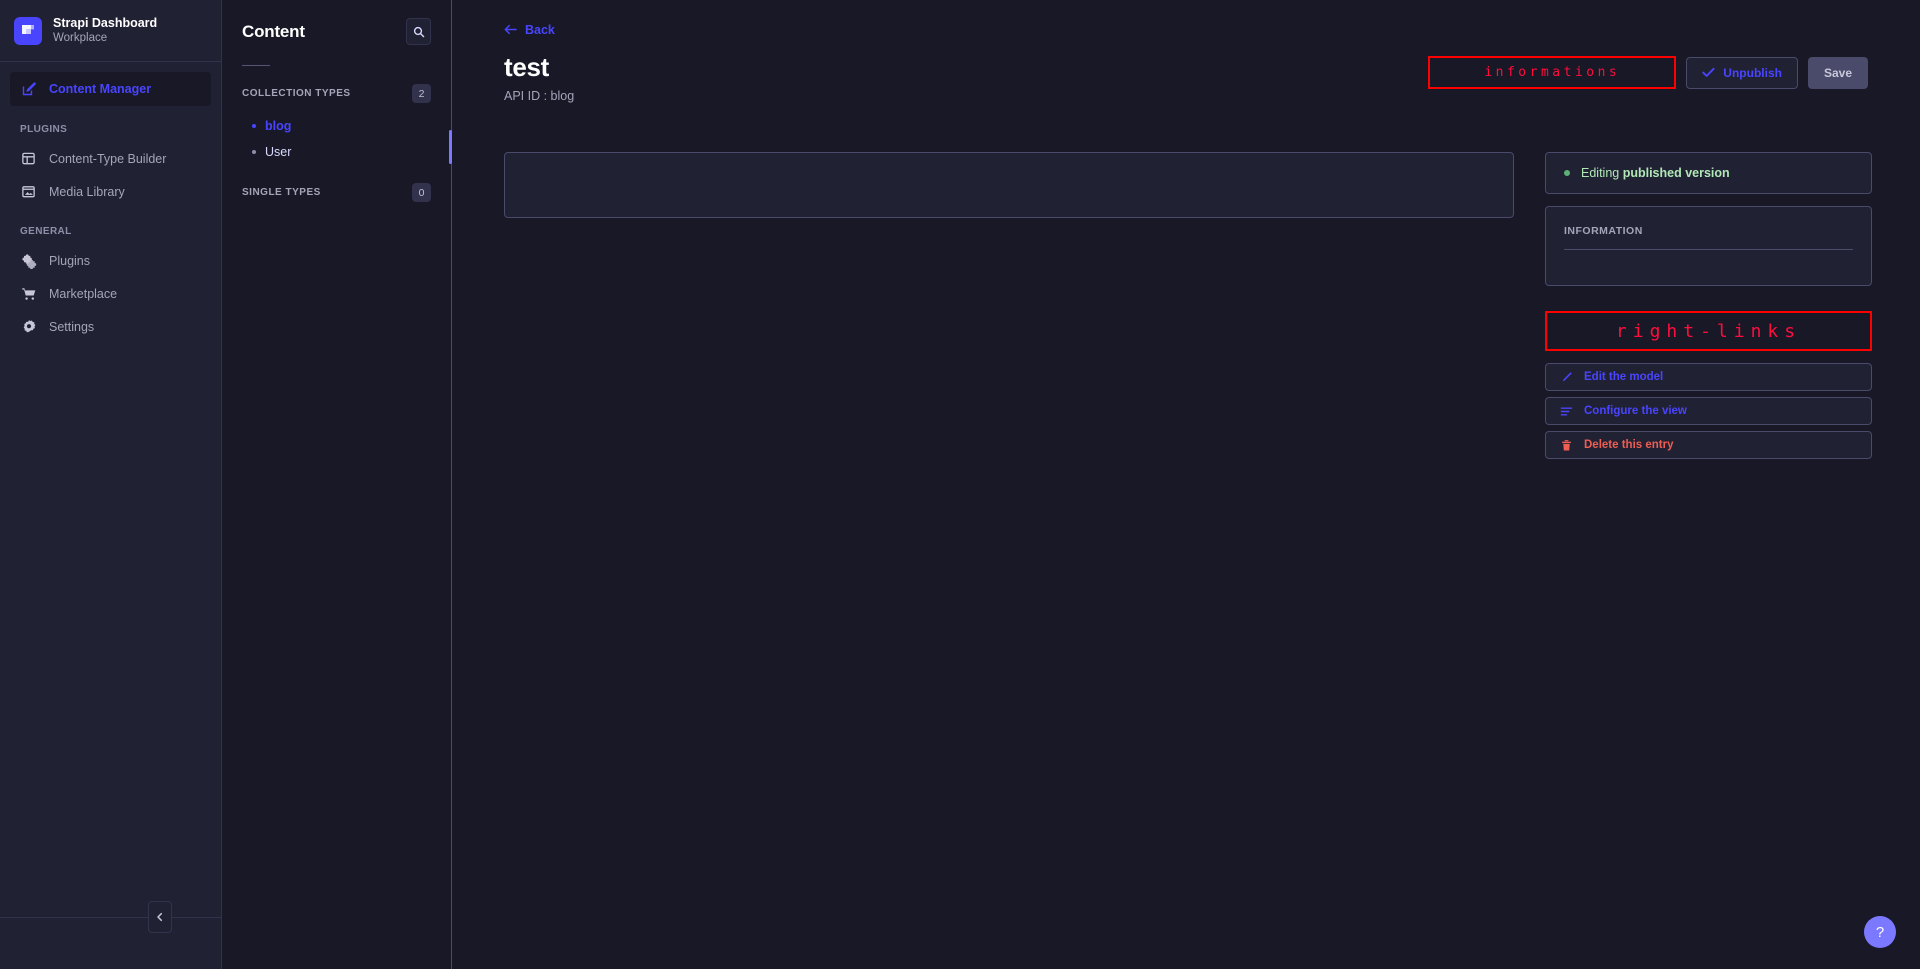 This screenshot has width=1920, height=969. I want to click on pen-square-icon, so click(28, 89).